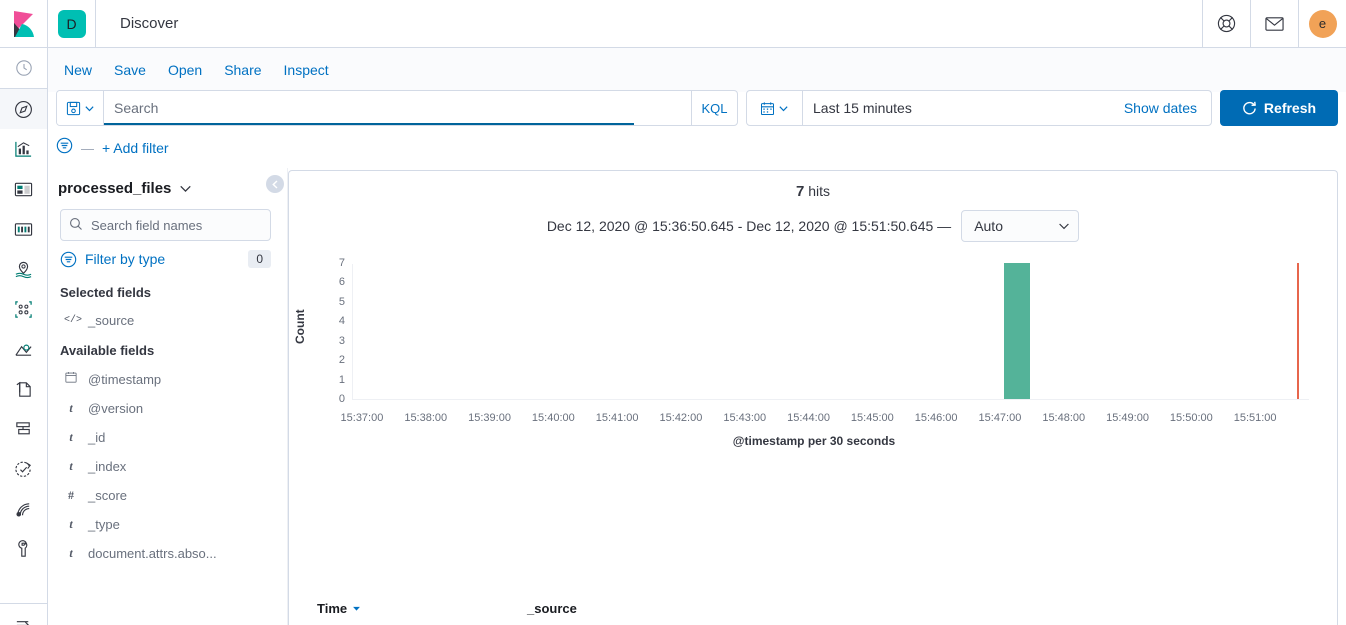  Describe the element at coordinates (242, 70) in the screenshot. I see `top-nav-share: Share` at that location.